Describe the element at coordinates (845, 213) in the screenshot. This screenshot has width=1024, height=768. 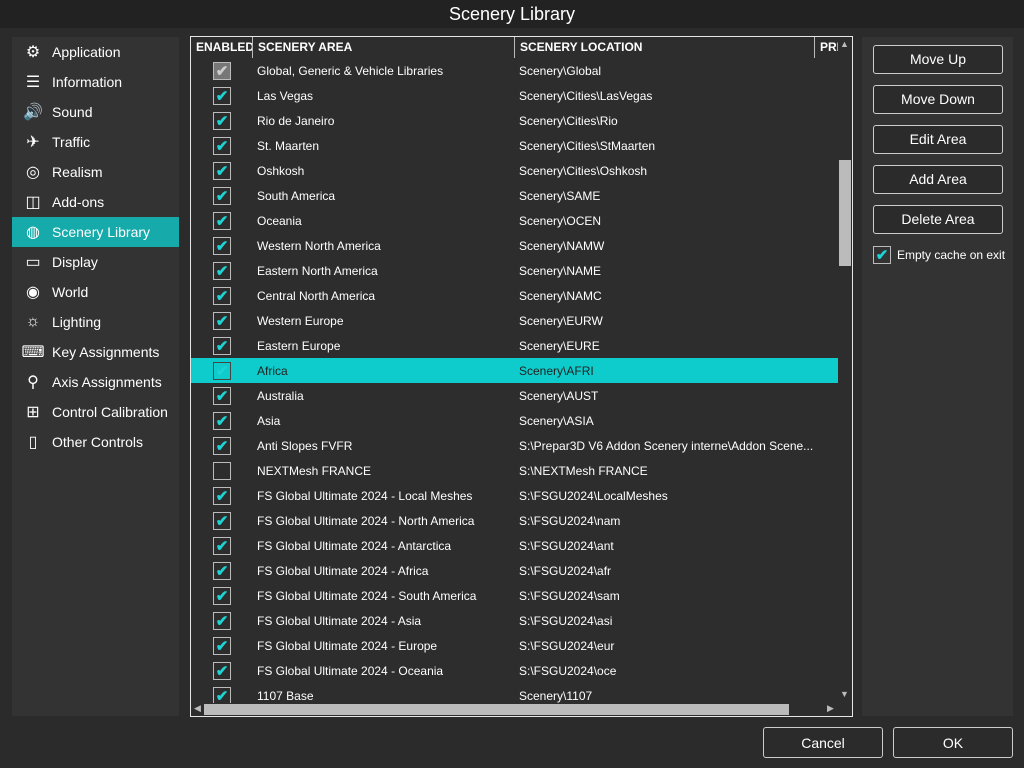
I see `vertical-scroll-thumb` at that location.